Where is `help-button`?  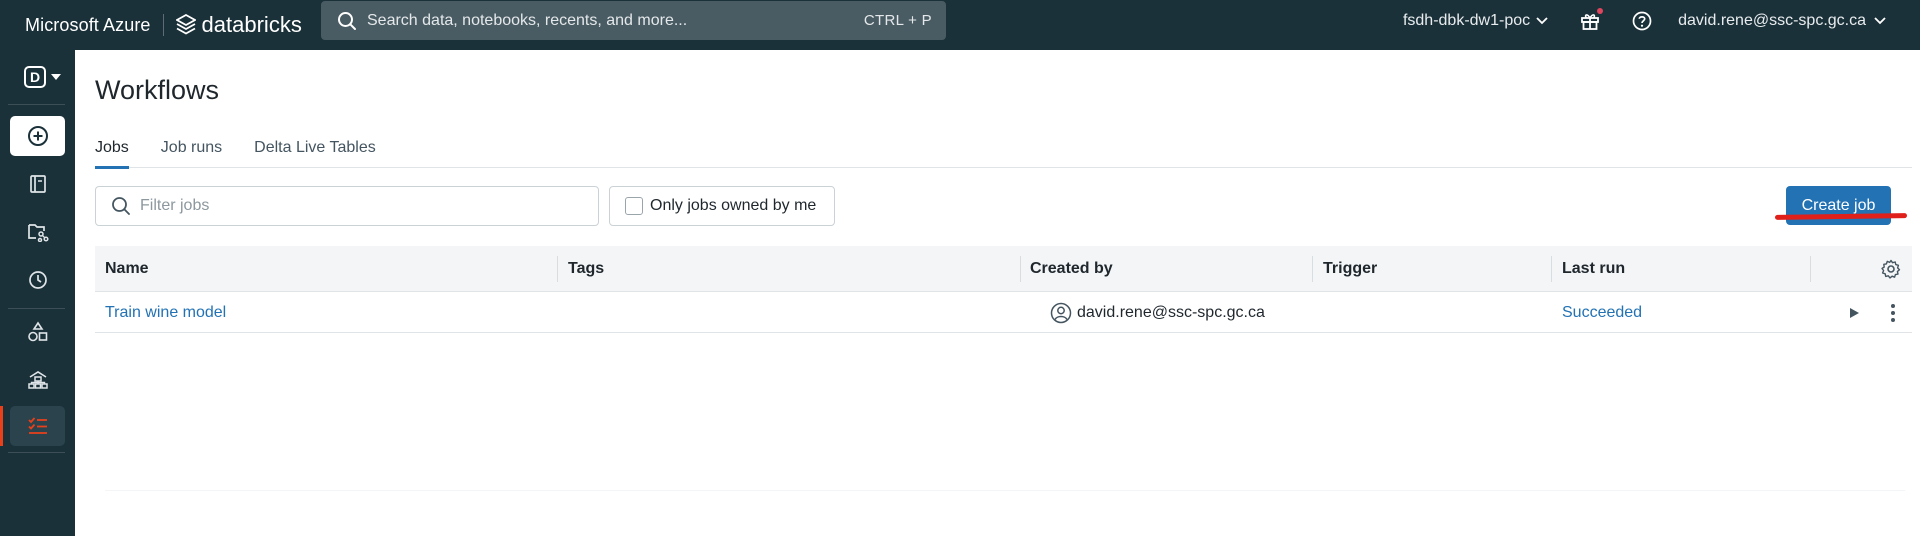 help-button is located at coordinates (1642, 21).